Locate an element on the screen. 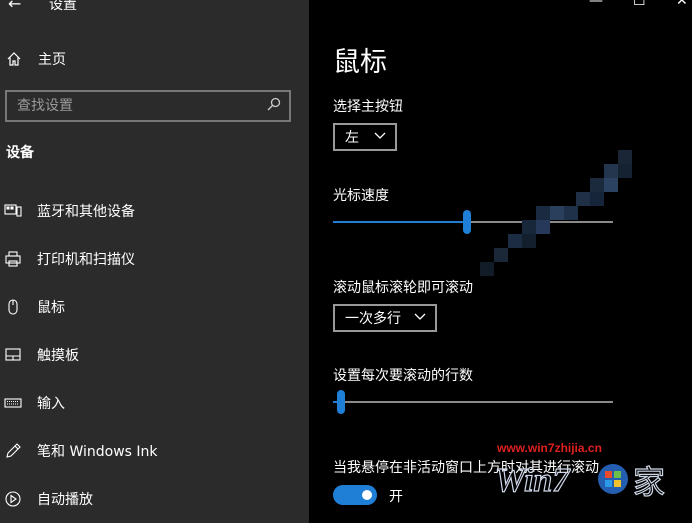  toggle-knob is located at coordinates (367, 495).